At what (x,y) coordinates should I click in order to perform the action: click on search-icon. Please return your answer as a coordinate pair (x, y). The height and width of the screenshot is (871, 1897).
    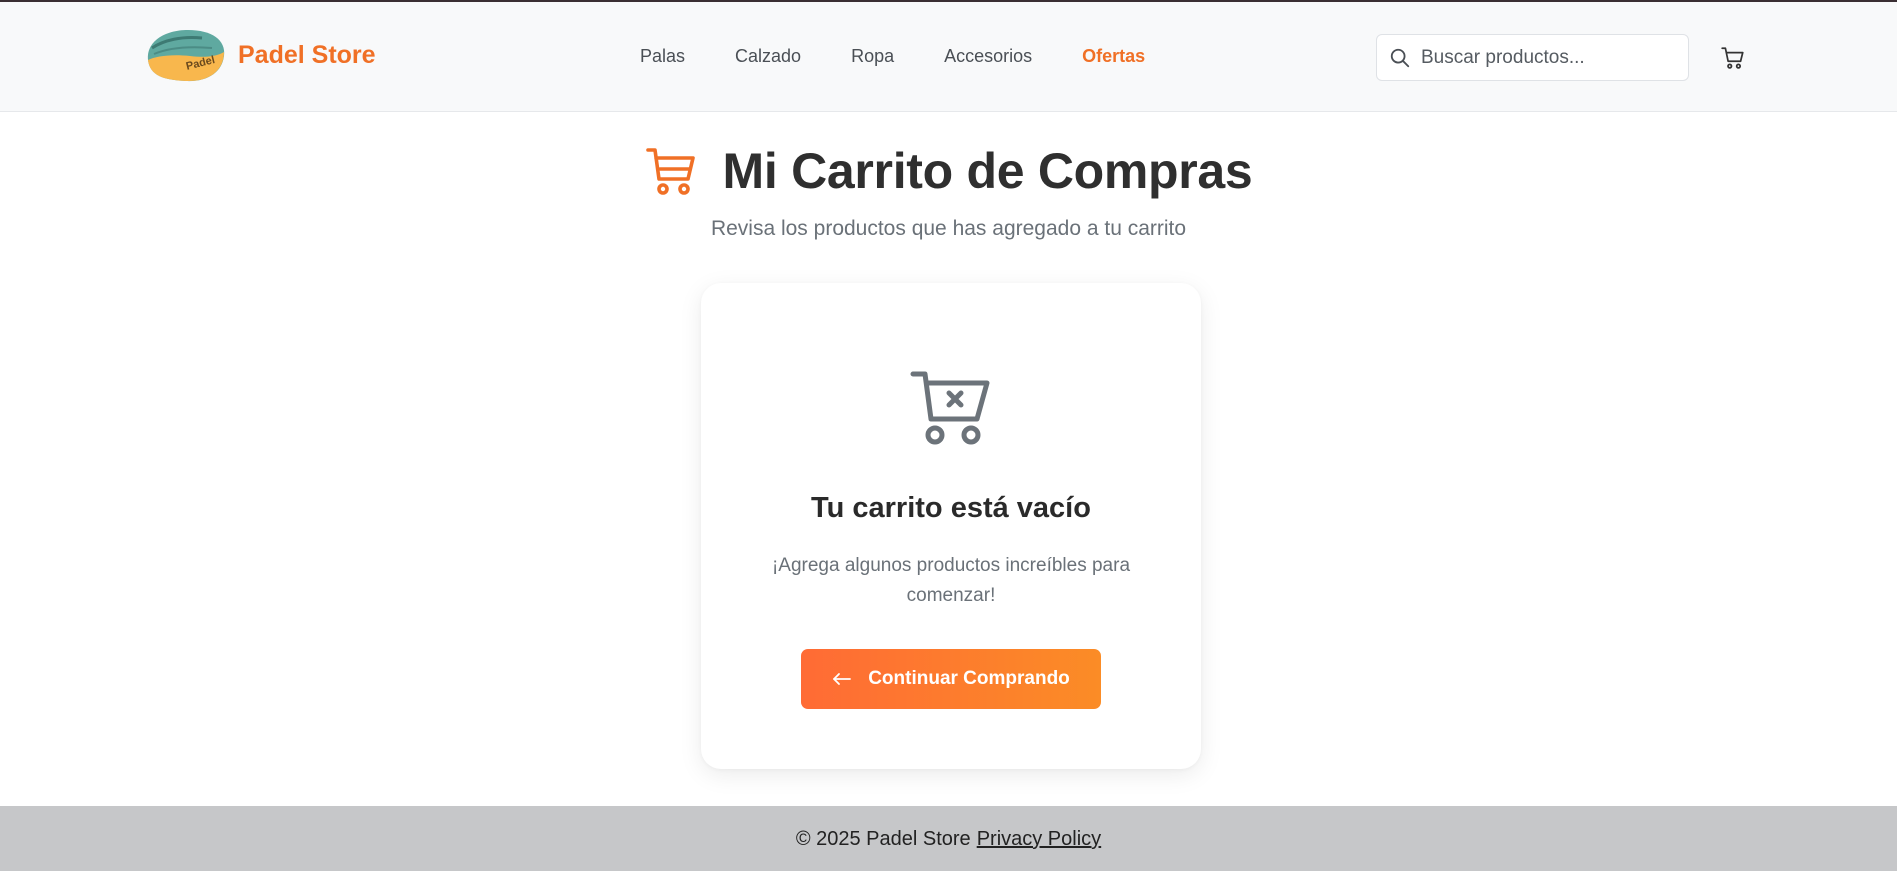
    Looking at the image, I should click on (1400, 57).